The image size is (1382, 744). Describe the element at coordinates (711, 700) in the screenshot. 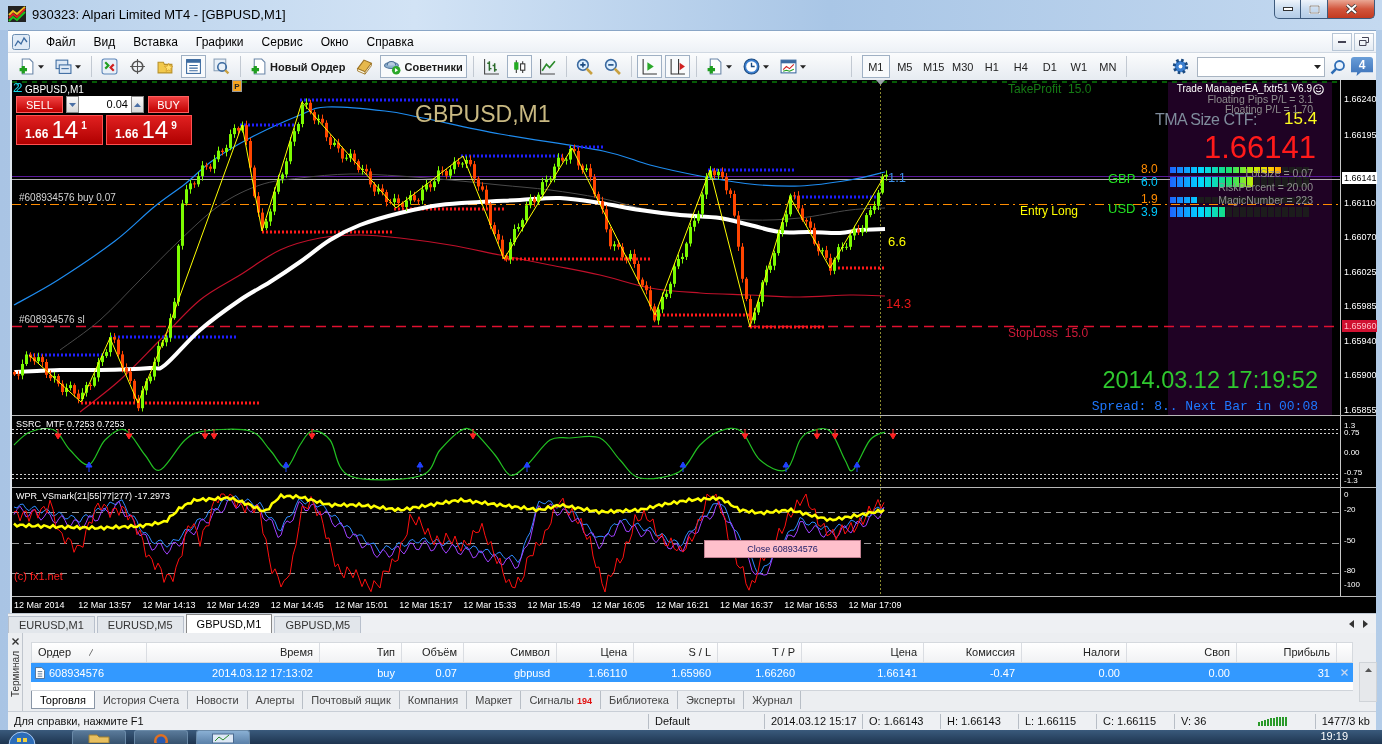

I see `terminal-tab: Эксперты` at that location.